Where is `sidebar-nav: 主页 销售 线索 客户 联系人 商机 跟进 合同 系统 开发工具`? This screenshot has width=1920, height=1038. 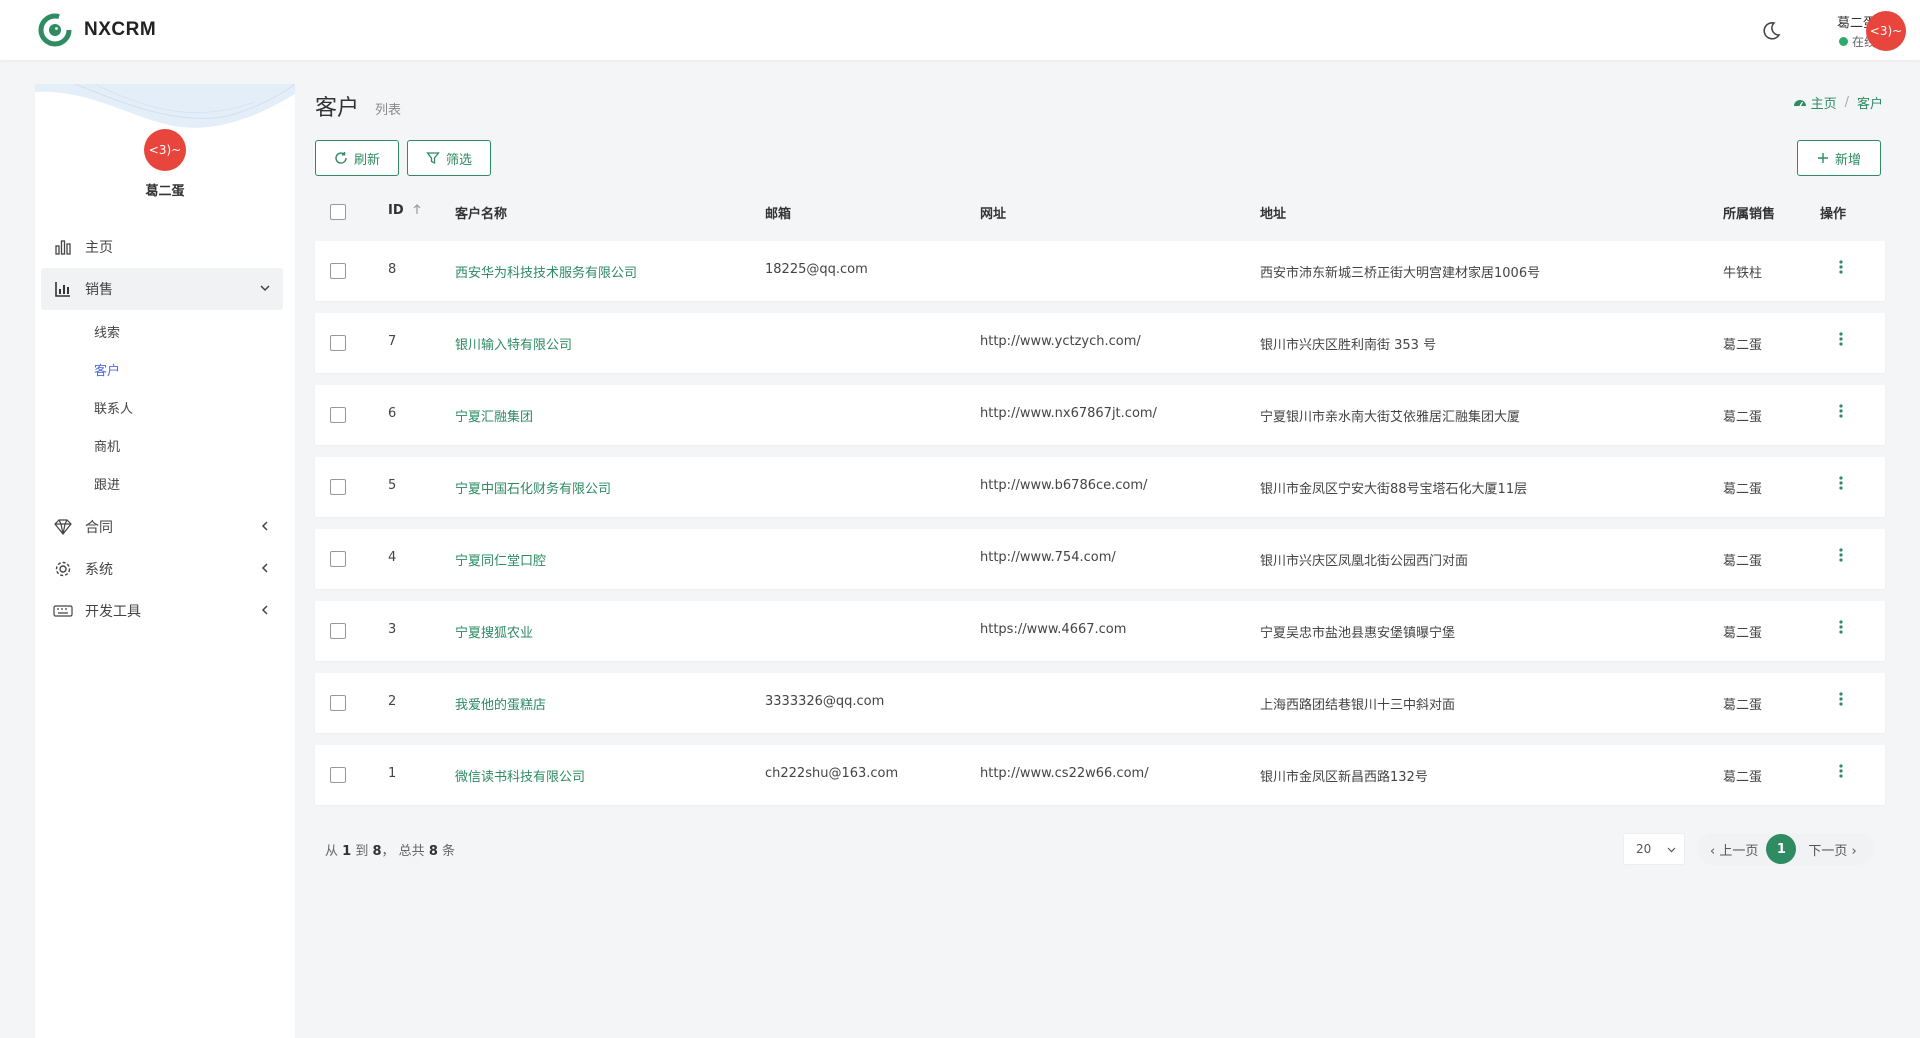 sidebar-nav: 主页 销售 线索 客户 联系人 商机 跟进 合同 系统 开发工具 is located at coordinates (162, 429).